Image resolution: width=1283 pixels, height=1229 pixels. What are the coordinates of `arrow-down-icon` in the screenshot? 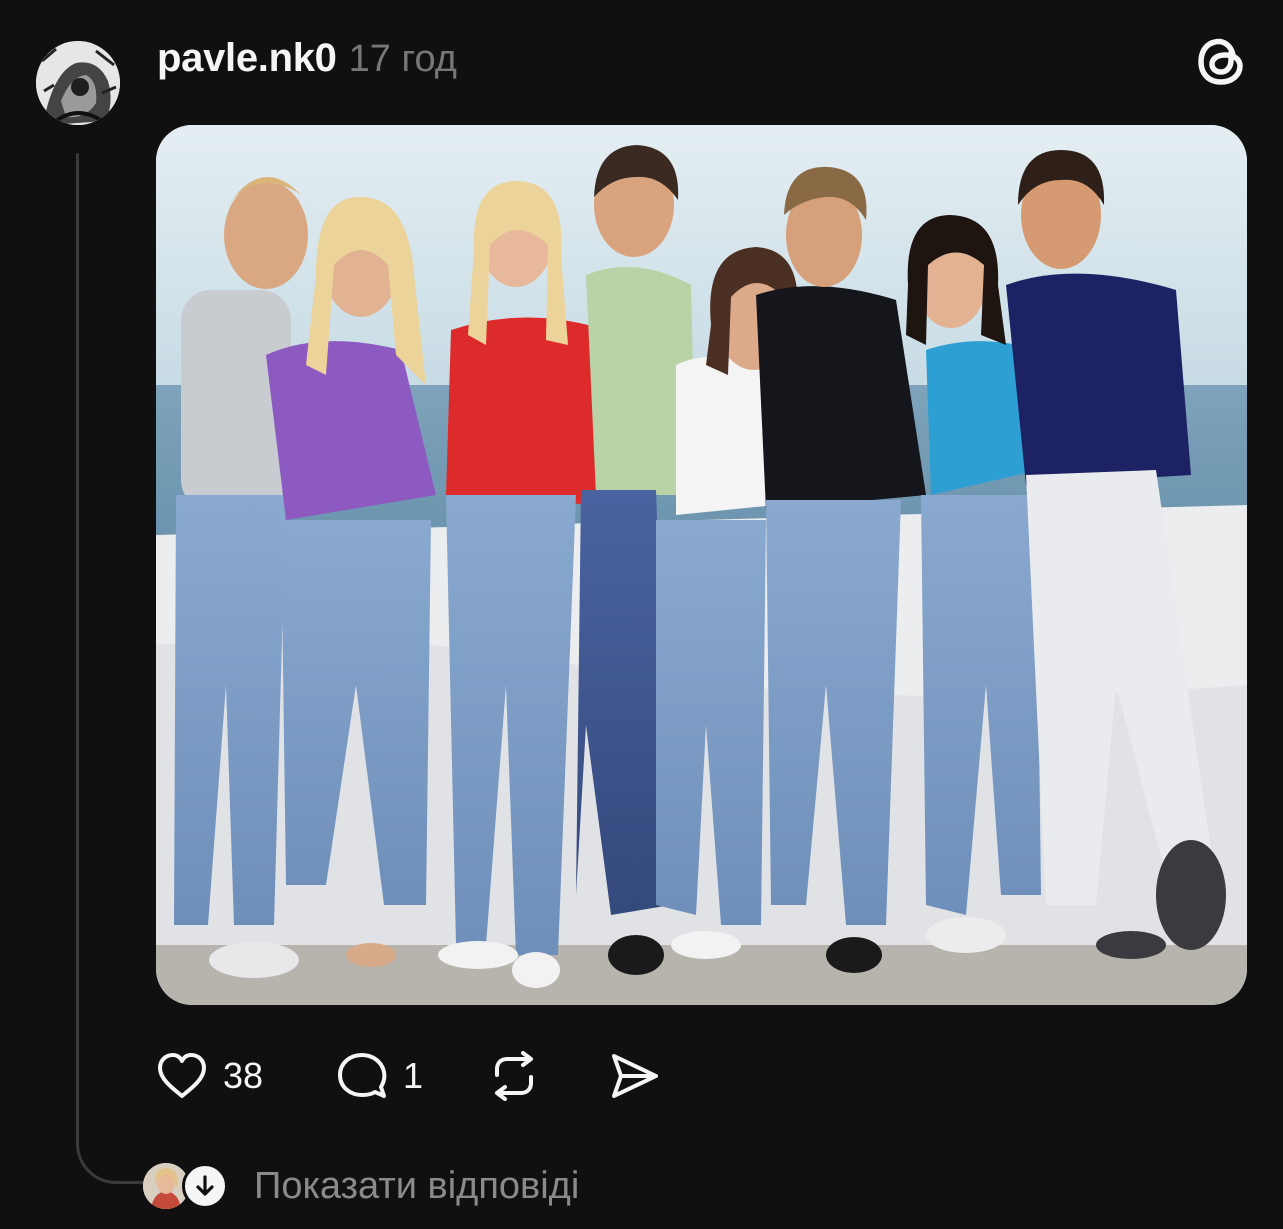 It's located at (205, 1186).